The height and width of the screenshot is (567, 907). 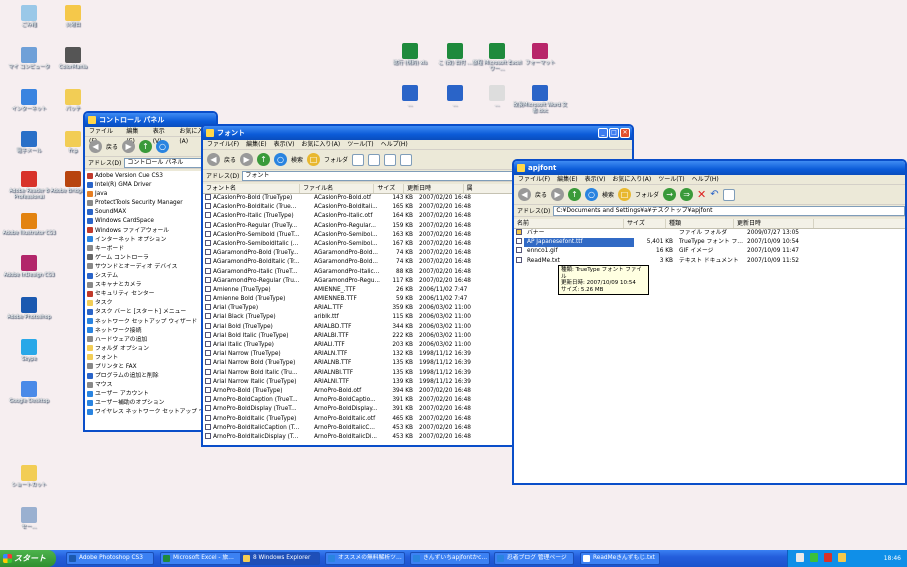 I want to click on desktop-file: 改良Microsoft Word 文書.doc, so click(x=540, y=99).